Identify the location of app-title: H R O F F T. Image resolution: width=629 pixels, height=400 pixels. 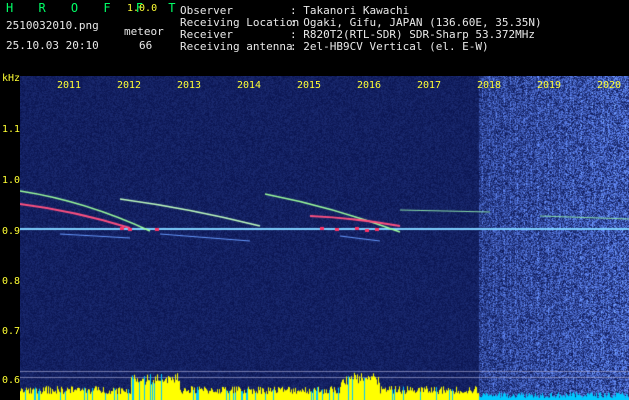
(95, 8).